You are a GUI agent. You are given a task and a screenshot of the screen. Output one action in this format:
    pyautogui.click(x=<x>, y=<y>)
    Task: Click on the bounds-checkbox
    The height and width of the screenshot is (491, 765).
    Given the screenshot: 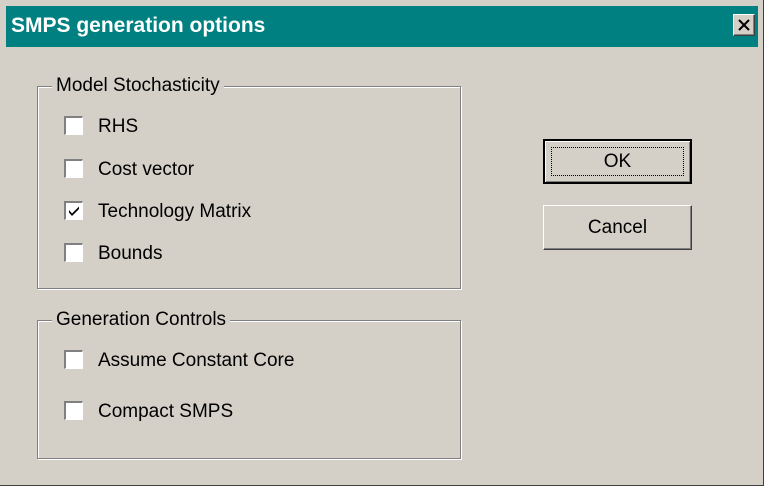 What is the action you would take?
    pyautogui.click(x=73, y=252)
    